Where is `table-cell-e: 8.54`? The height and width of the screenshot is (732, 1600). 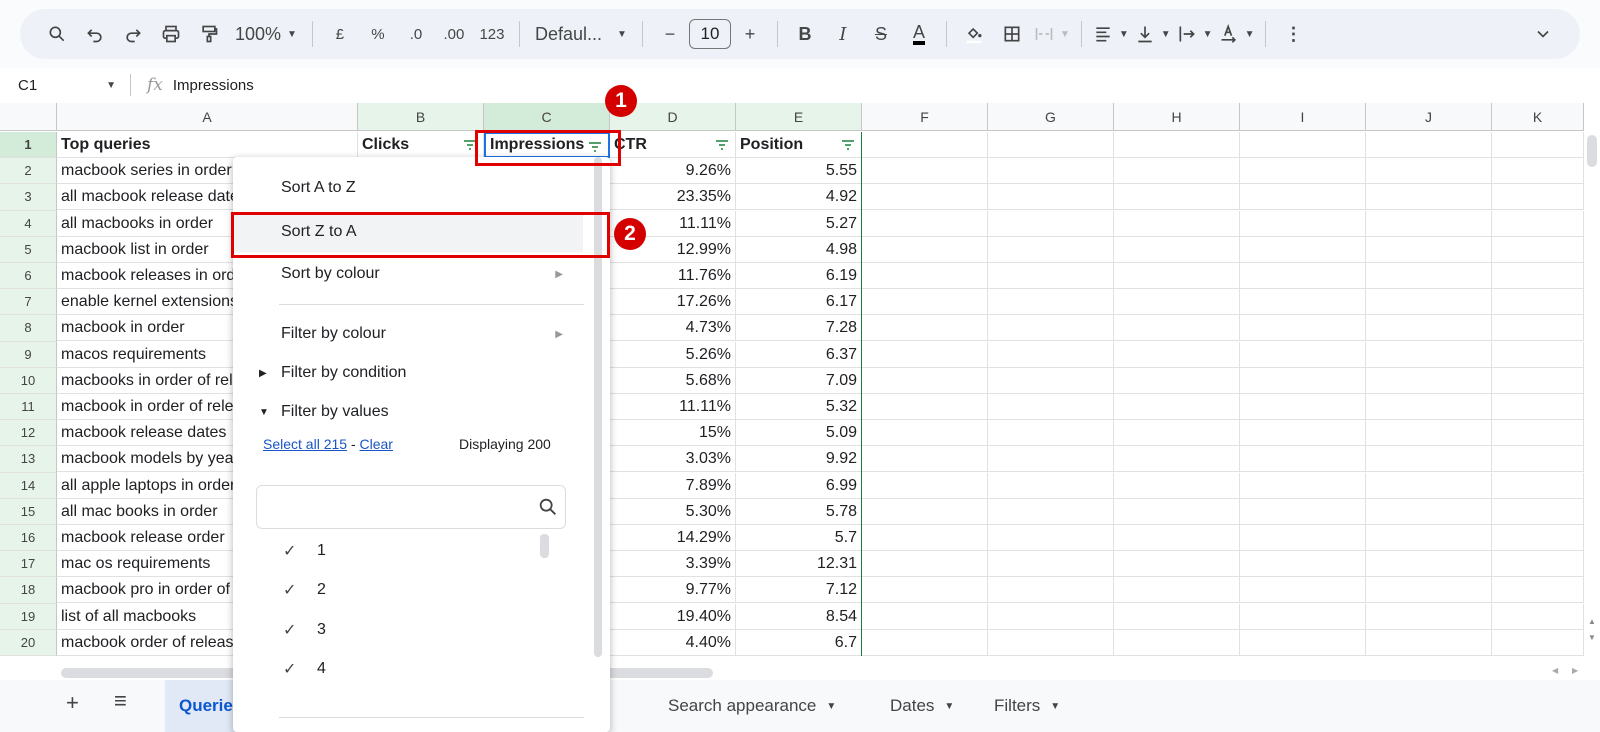 table-cell-e: 8.54 is located at coordinates (799, 616).